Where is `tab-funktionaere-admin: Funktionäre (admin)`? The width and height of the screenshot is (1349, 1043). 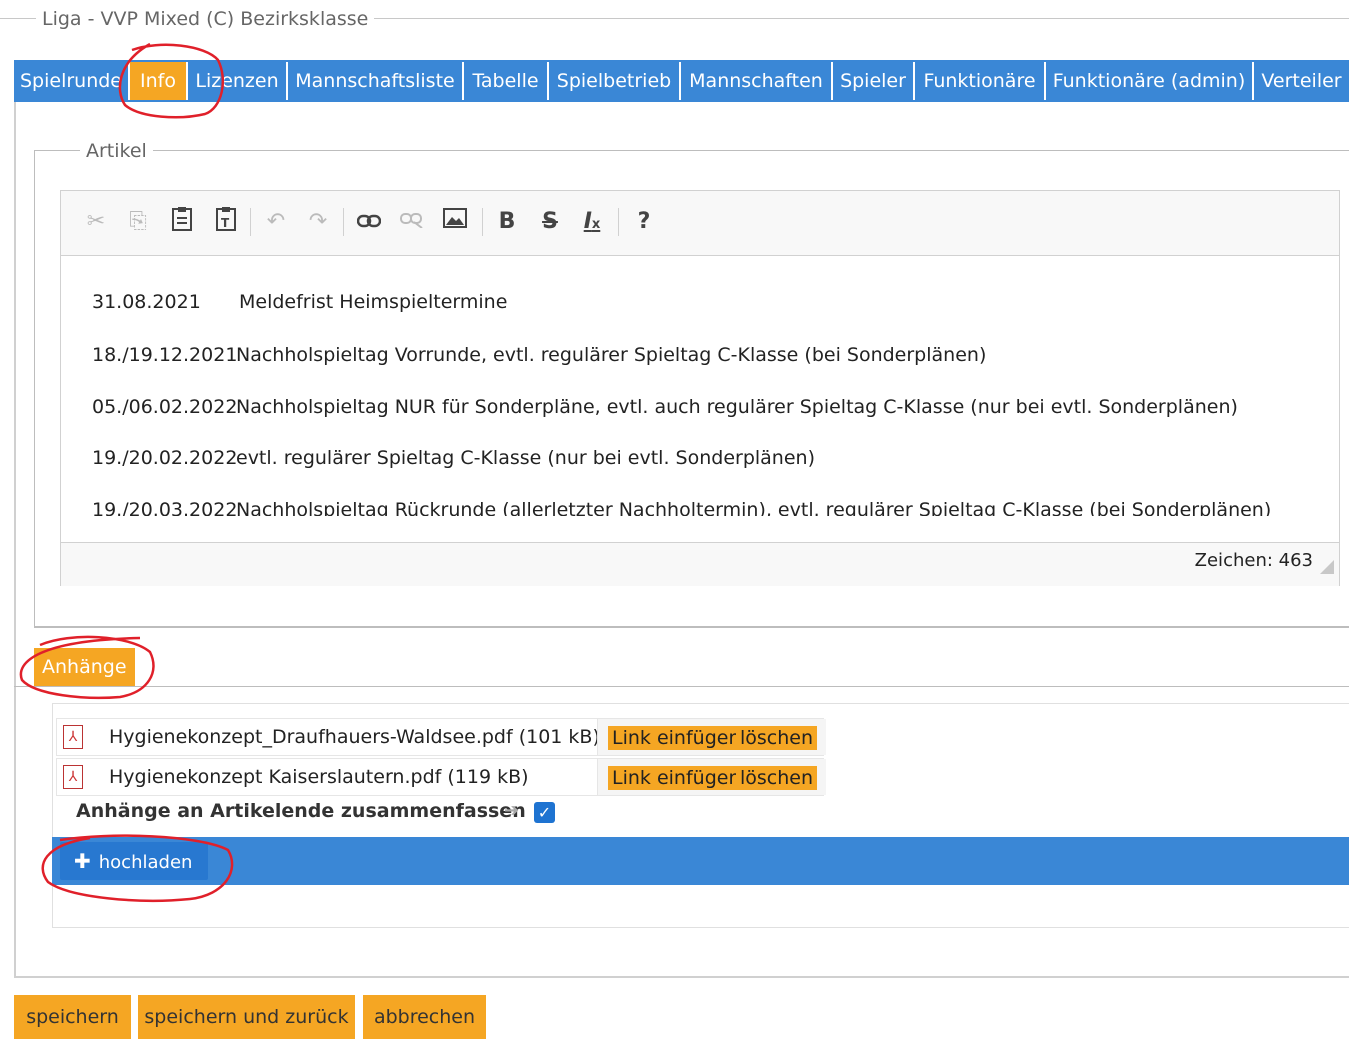
tab-funktionaere-admin: Funktionäre (admin) is located at coordinates (1150, 81).